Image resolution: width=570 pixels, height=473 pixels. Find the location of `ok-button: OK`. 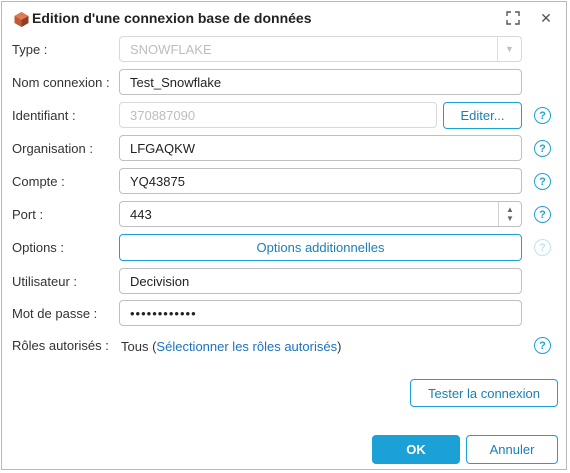

ok-button: OK is located at coordinates (416, 449).